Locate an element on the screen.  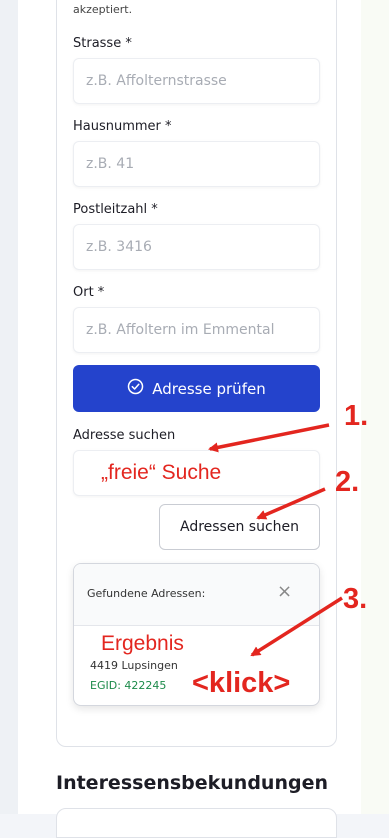
annotation-step-2: 2. is located at coordinates (347, 482).